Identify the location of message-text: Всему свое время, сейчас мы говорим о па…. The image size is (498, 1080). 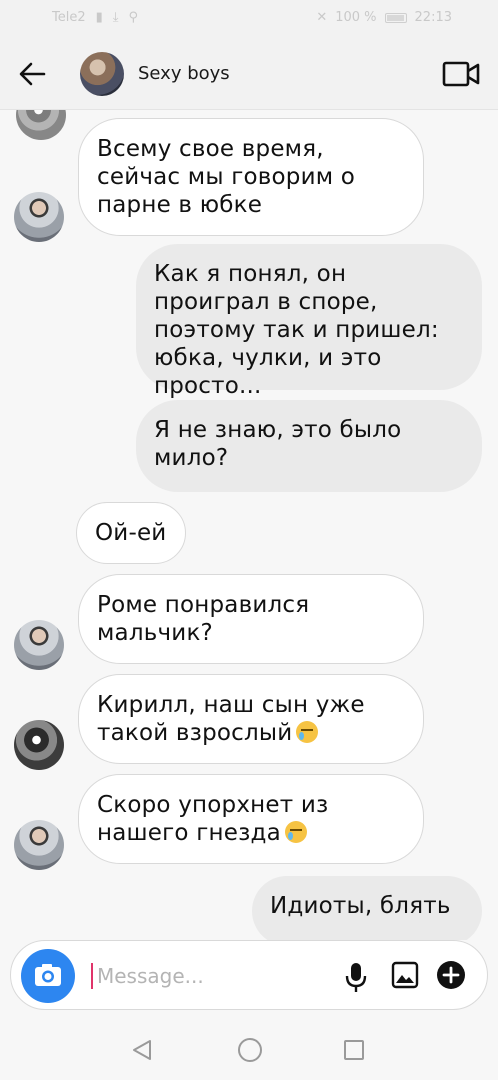
(226, 177).